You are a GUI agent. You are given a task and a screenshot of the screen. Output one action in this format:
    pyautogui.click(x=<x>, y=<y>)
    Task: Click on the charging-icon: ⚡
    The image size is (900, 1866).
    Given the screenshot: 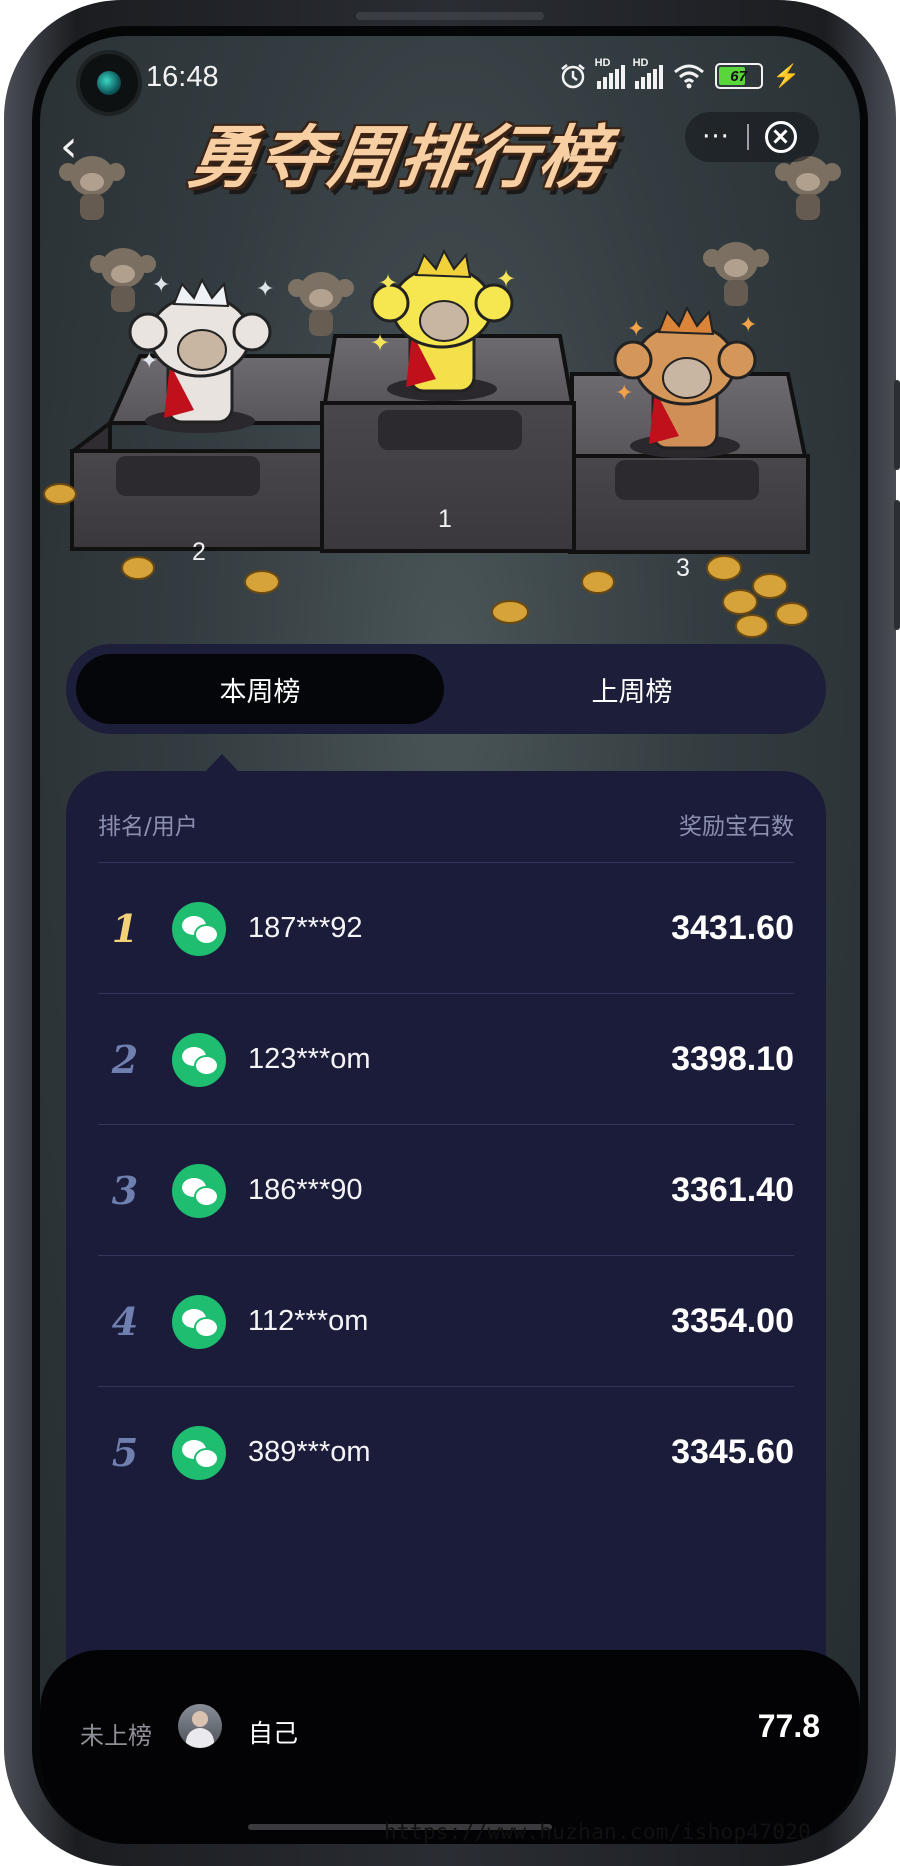 What is the action you would take?
    pyautogui.click(x=786, y=75)
    